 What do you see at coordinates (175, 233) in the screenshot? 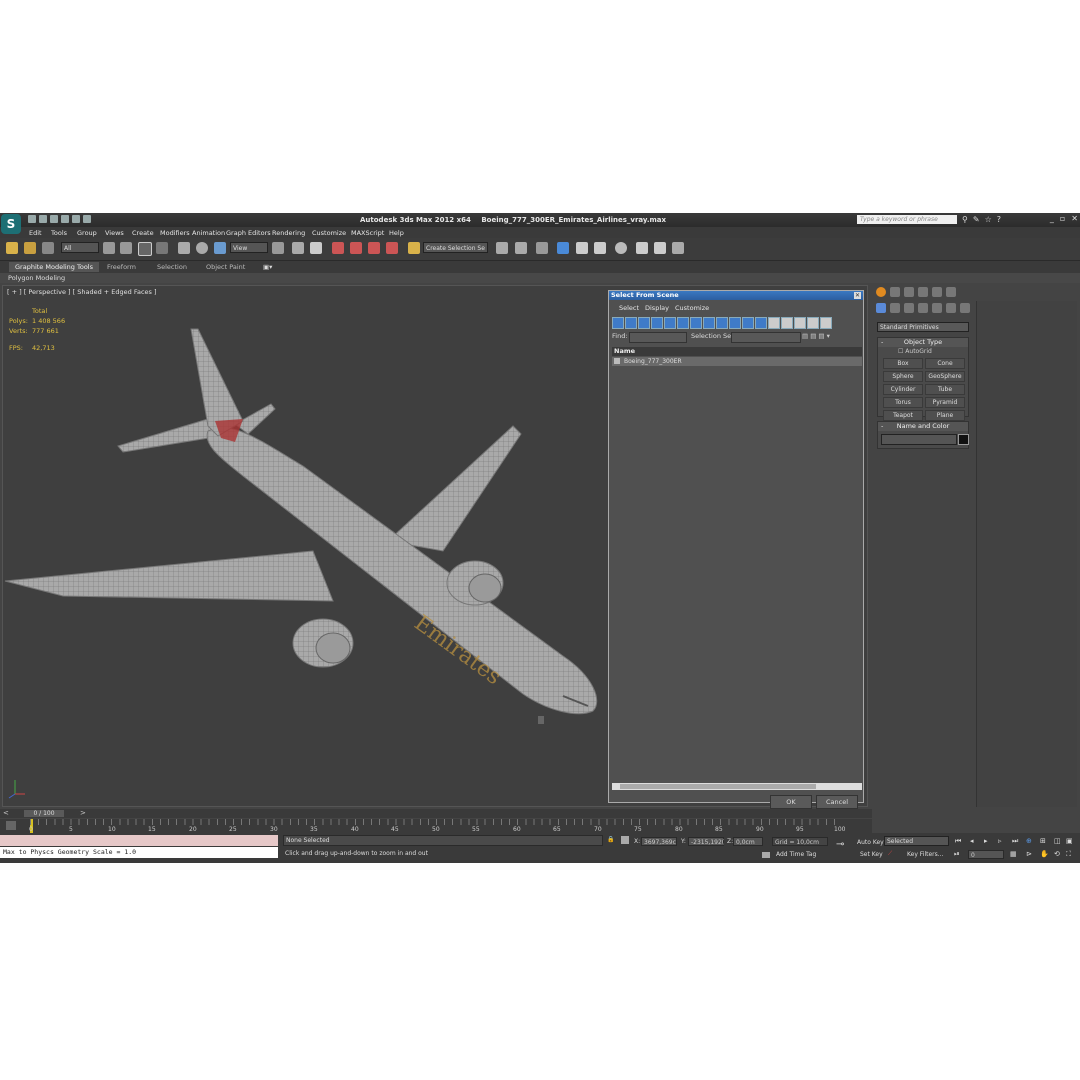
I see `menu-modifiers: Modifiers` at bounding box center [175, 233].